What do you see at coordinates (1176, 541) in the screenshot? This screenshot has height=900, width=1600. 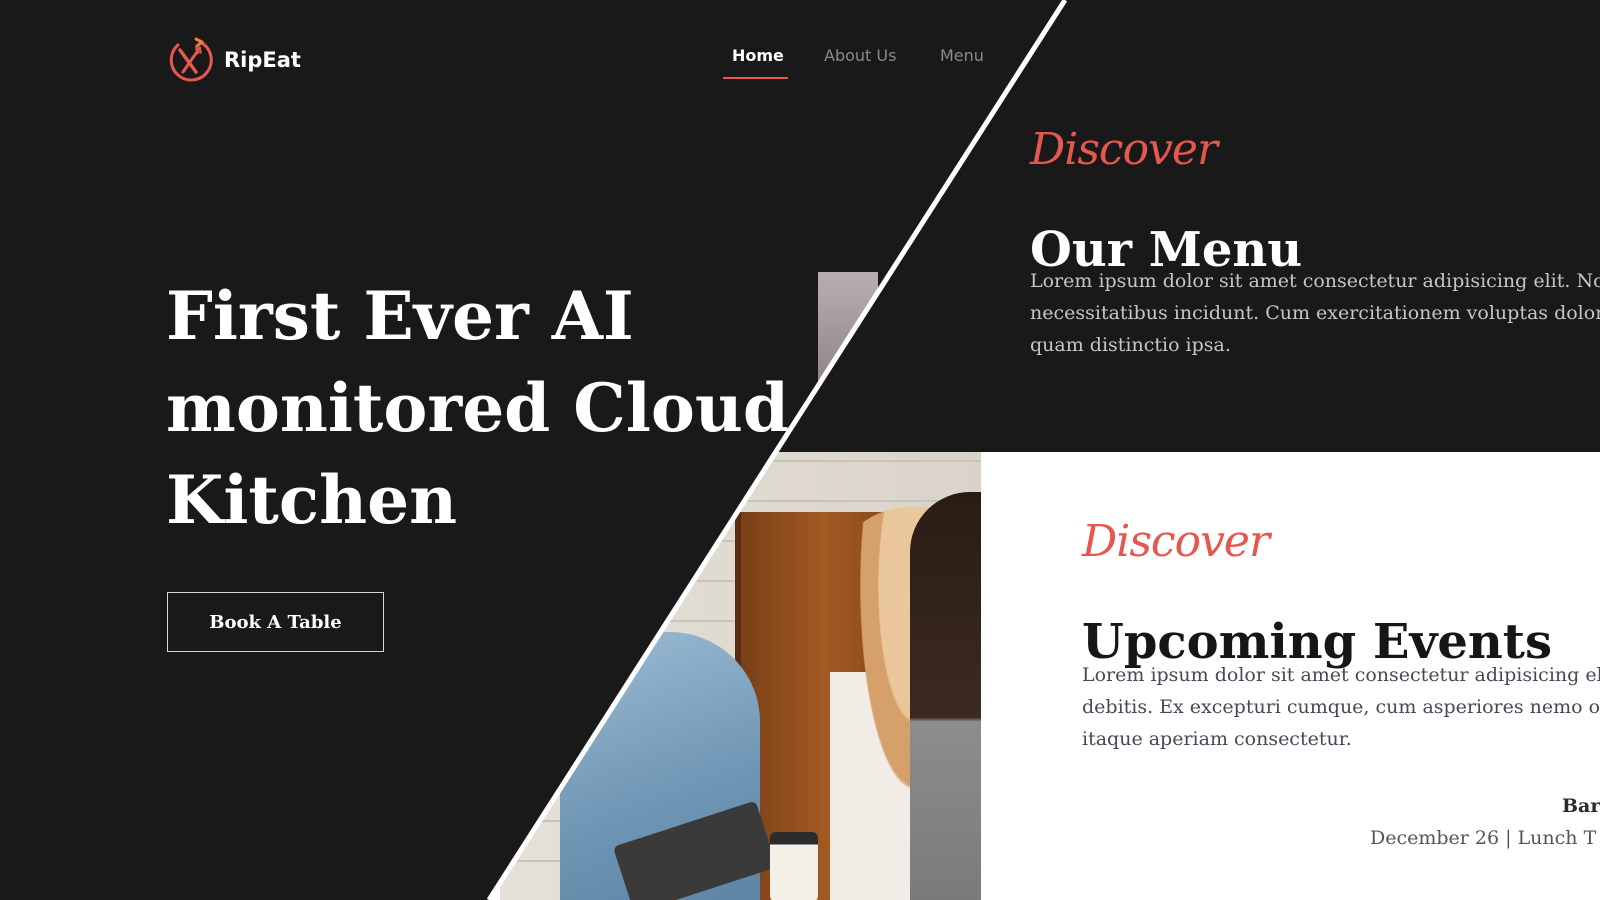 I see `events-kicker: Discover` at bounding box center [1176, 541].